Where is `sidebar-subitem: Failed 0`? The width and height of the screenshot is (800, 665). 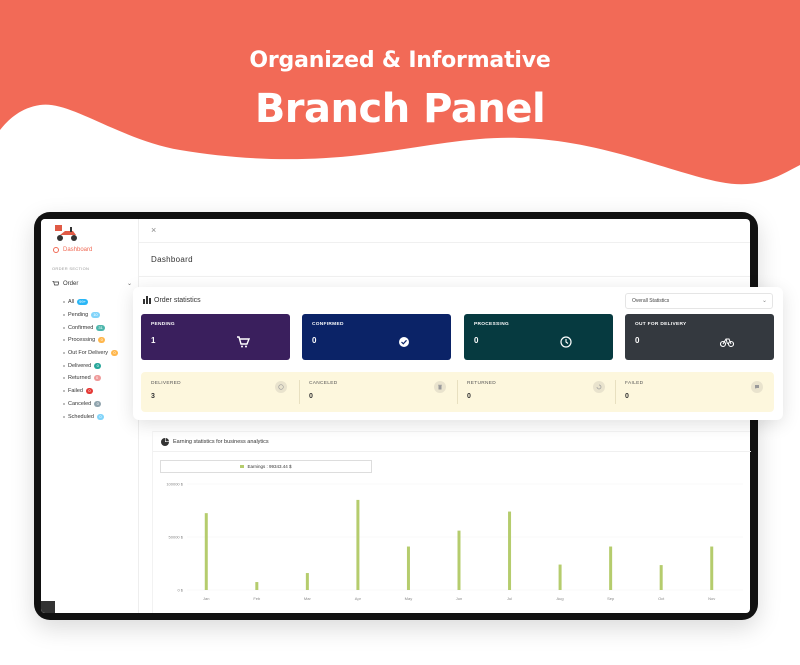 sidebar-subitem: Failed 0 is located at coordinates (90, 391).